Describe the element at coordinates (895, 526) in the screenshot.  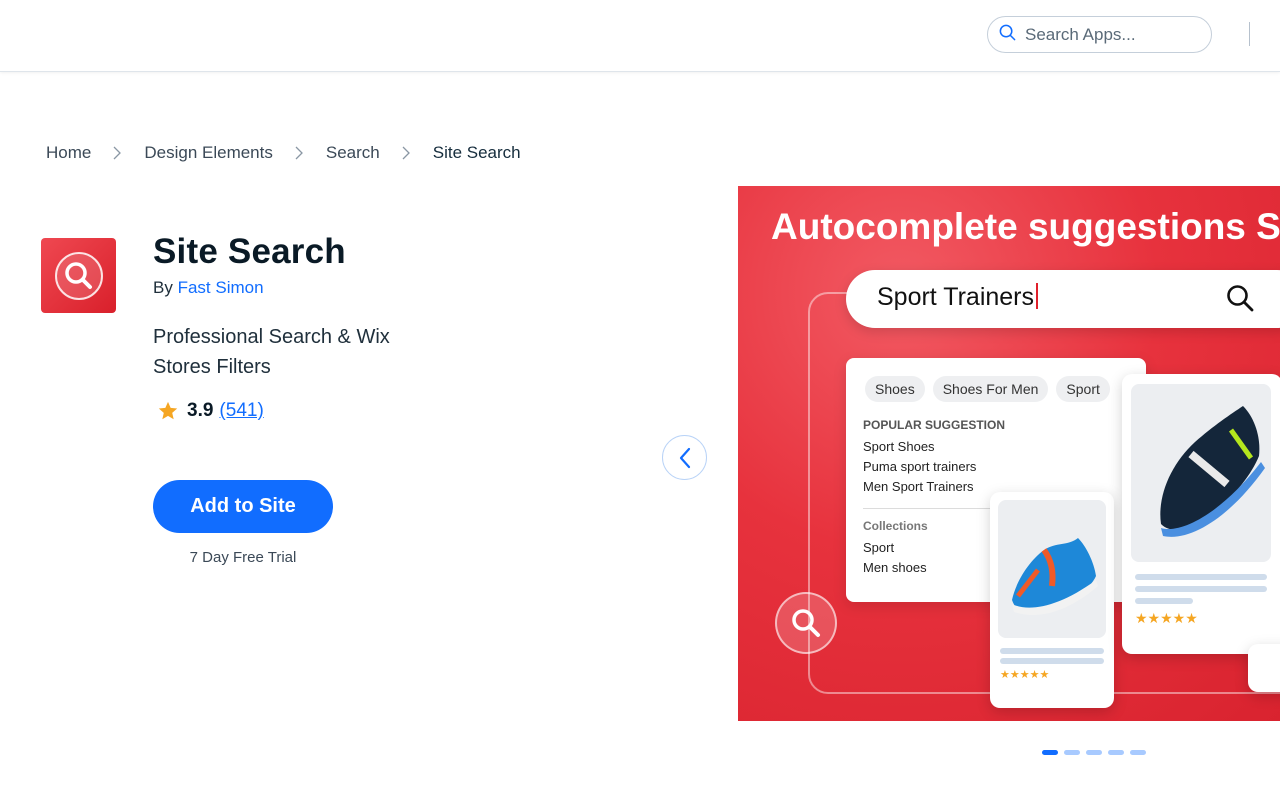
I see `collections-heading: Collections` at that location.